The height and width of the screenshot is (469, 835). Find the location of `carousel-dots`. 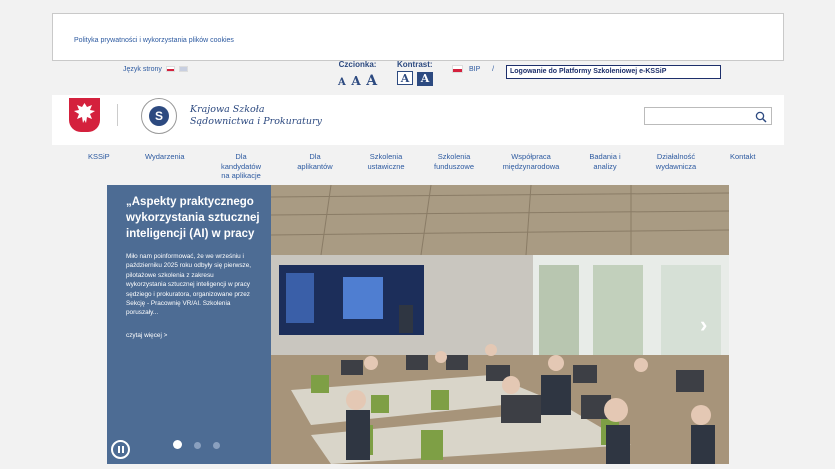

carousel-dots is located at coordinates (202, 445).